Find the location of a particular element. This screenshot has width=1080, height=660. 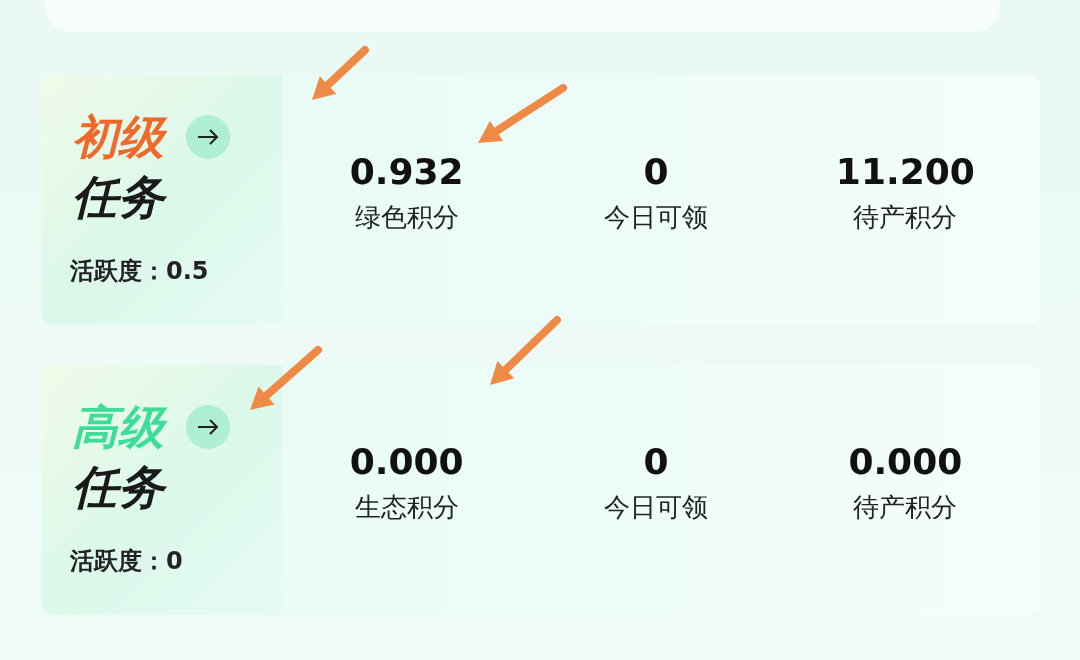

task-level: 初级 is located at coordinates (121, 137).